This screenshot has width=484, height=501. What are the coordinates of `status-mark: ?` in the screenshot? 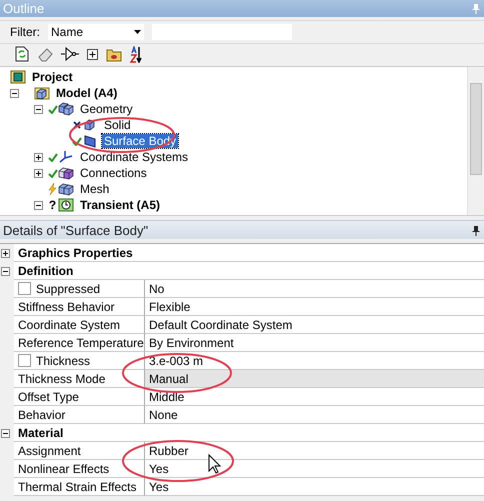 It's located at (52, 205).